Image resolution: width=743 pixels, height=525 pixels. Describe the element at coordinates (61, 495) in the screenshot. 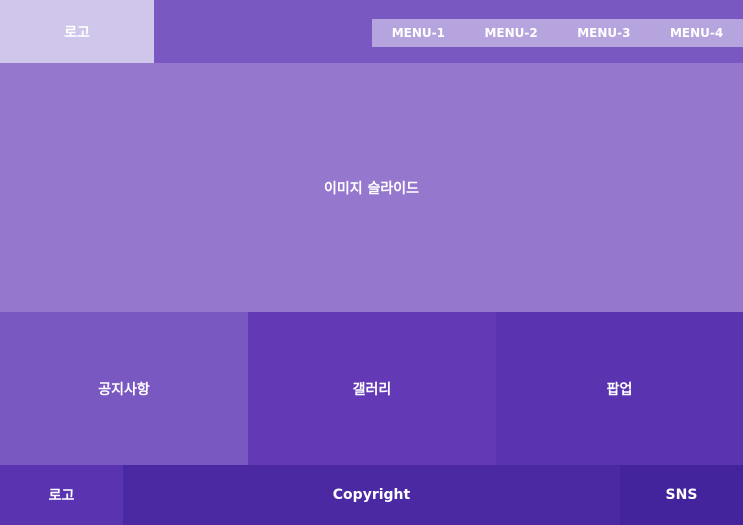

I see `footer-logo: 로고` at that location.